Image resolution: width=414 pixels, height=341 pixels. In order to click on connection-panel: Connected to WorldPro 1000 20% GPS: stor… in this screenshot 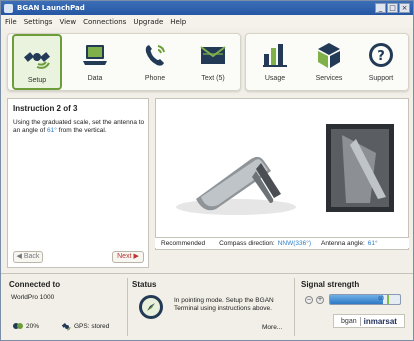, I will do `click(66, 307)`.